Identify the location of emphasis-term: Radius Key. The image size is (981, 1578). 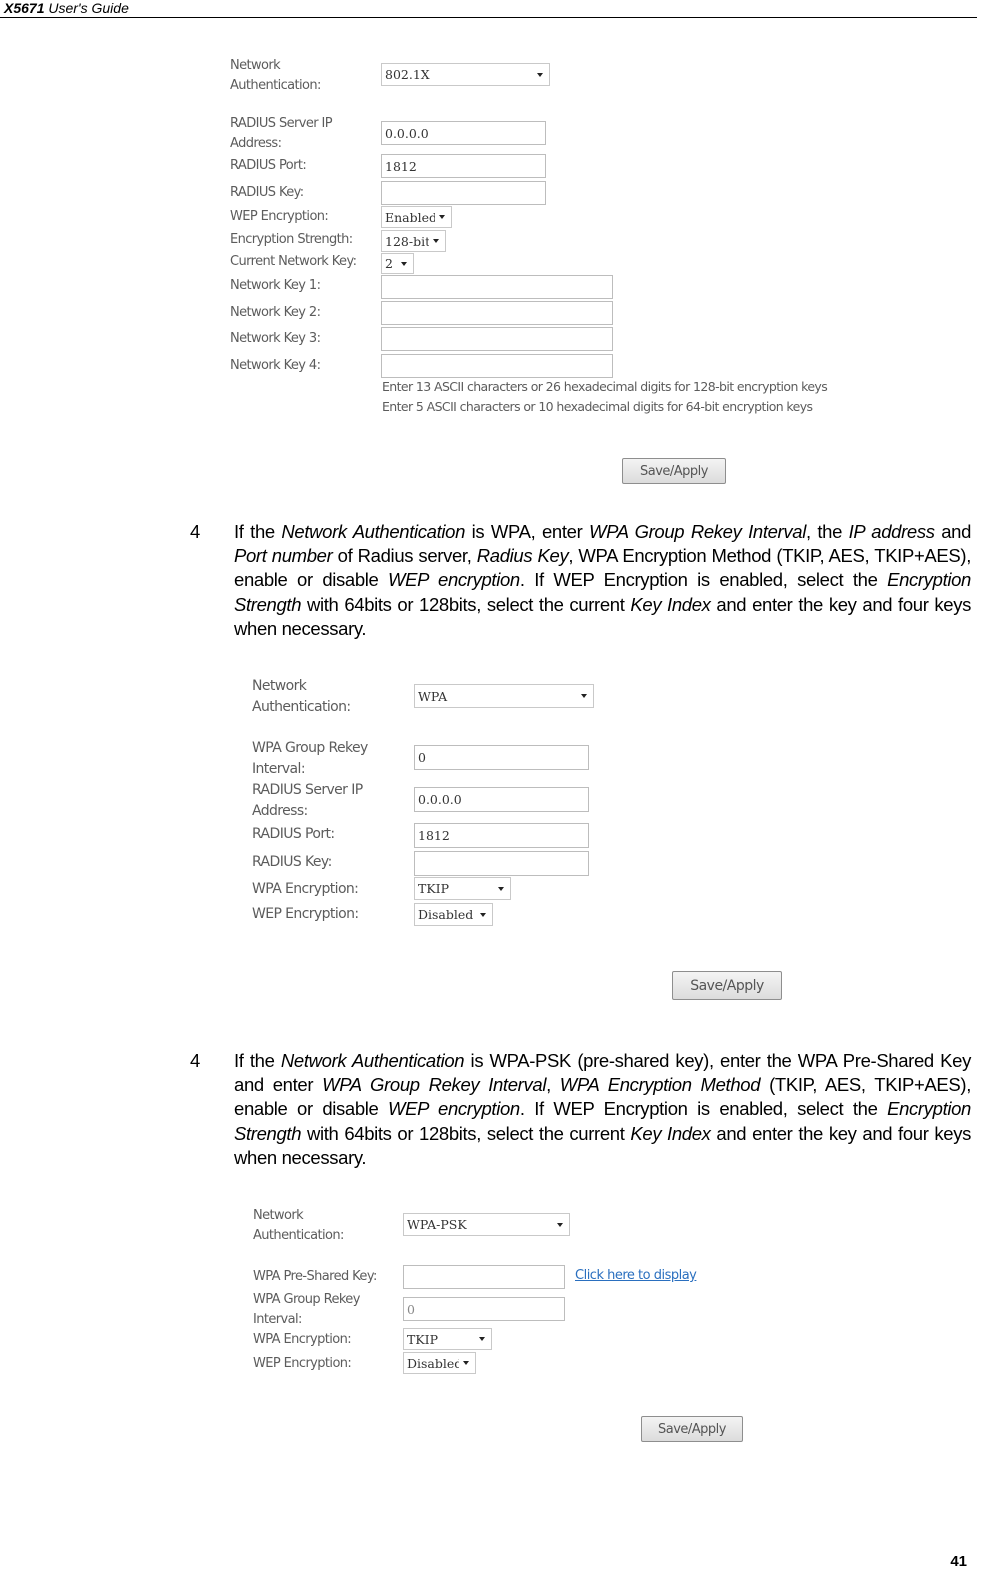
(522, 556).